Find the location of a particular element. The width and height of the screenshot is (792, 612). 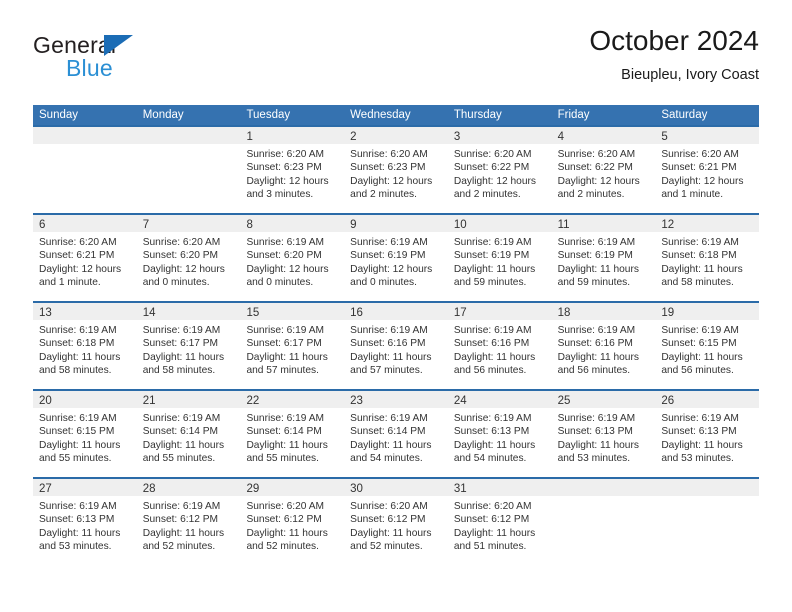

day-number: 19 is located at coordinates (668, 313).